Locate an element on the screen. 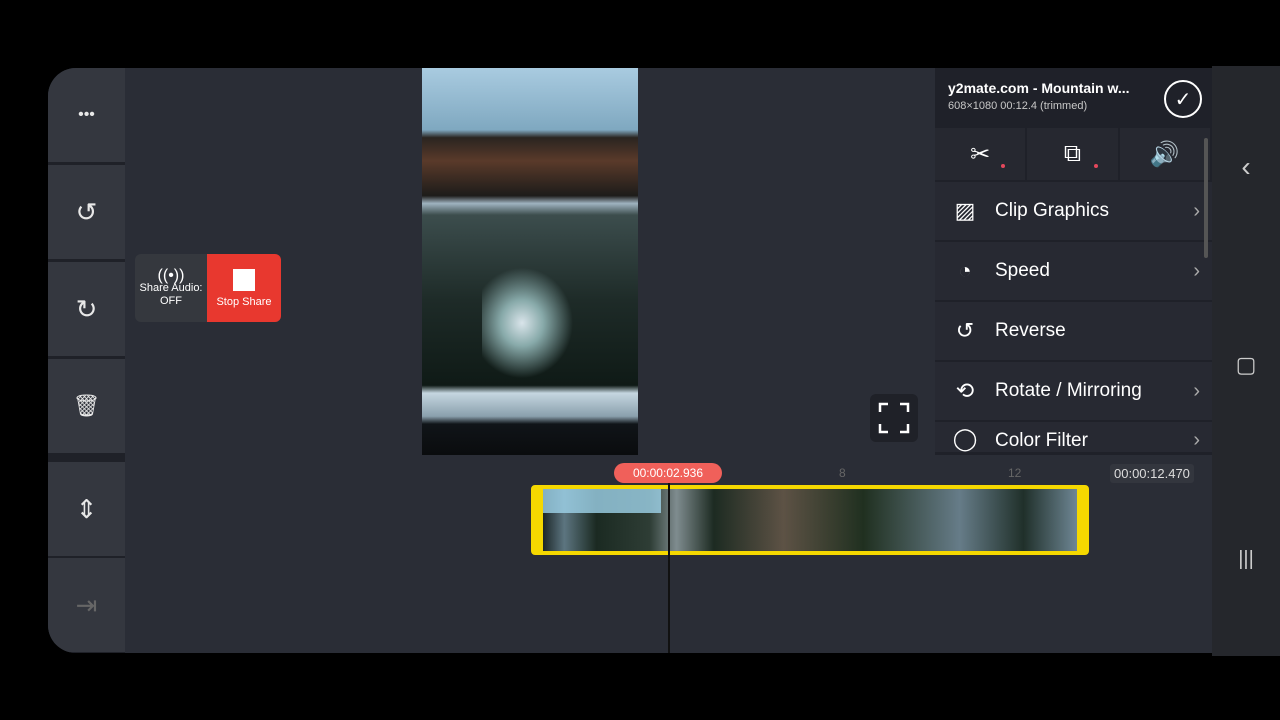 The width and height of the screenshot is (1280, 720). menu-label: Reverse is located at coordinates (1030, 330).